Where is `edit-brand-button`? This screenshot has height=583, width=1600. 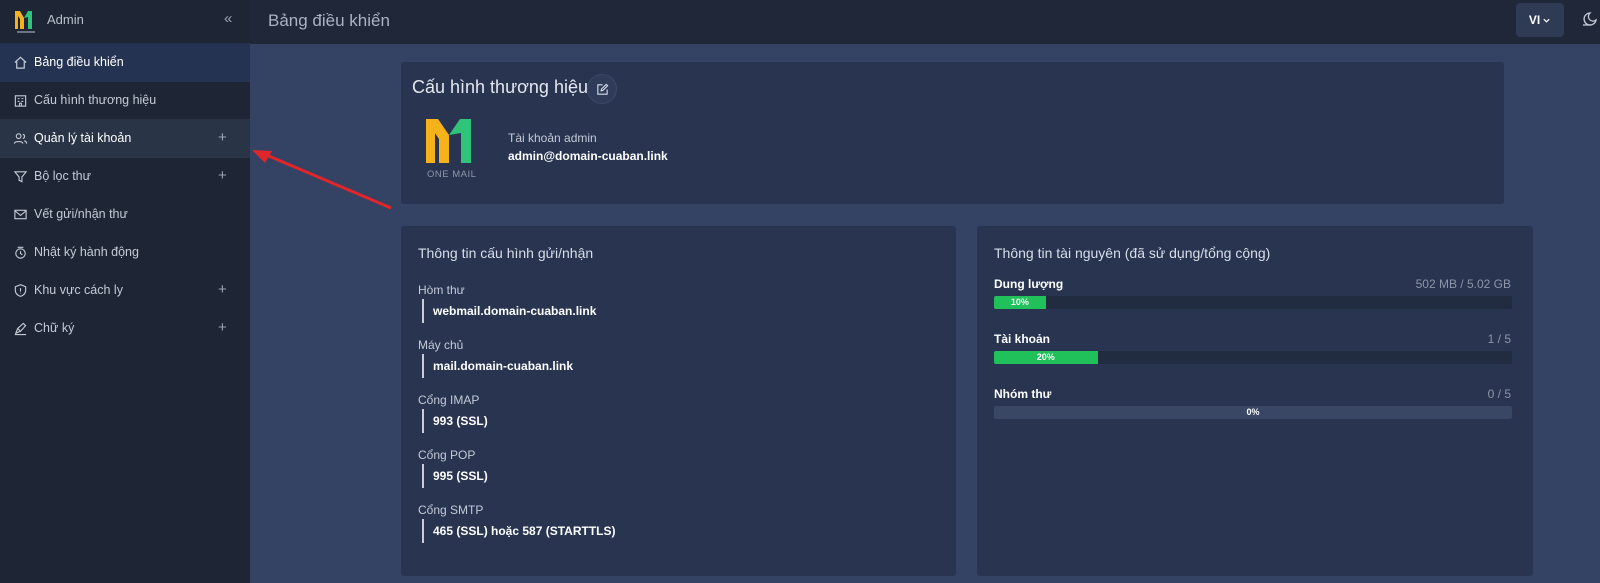 edit-brand-button is located at coordinates (602, 89).